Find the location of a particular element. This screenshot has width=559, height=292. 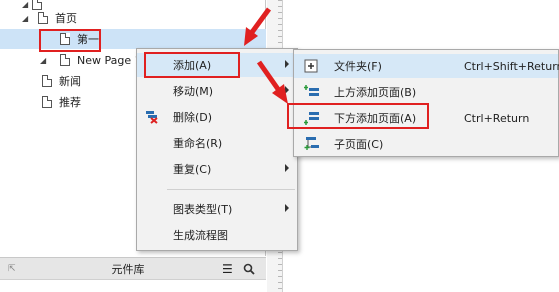

arrow-to-add-icon is located at coordinates (259, 22).